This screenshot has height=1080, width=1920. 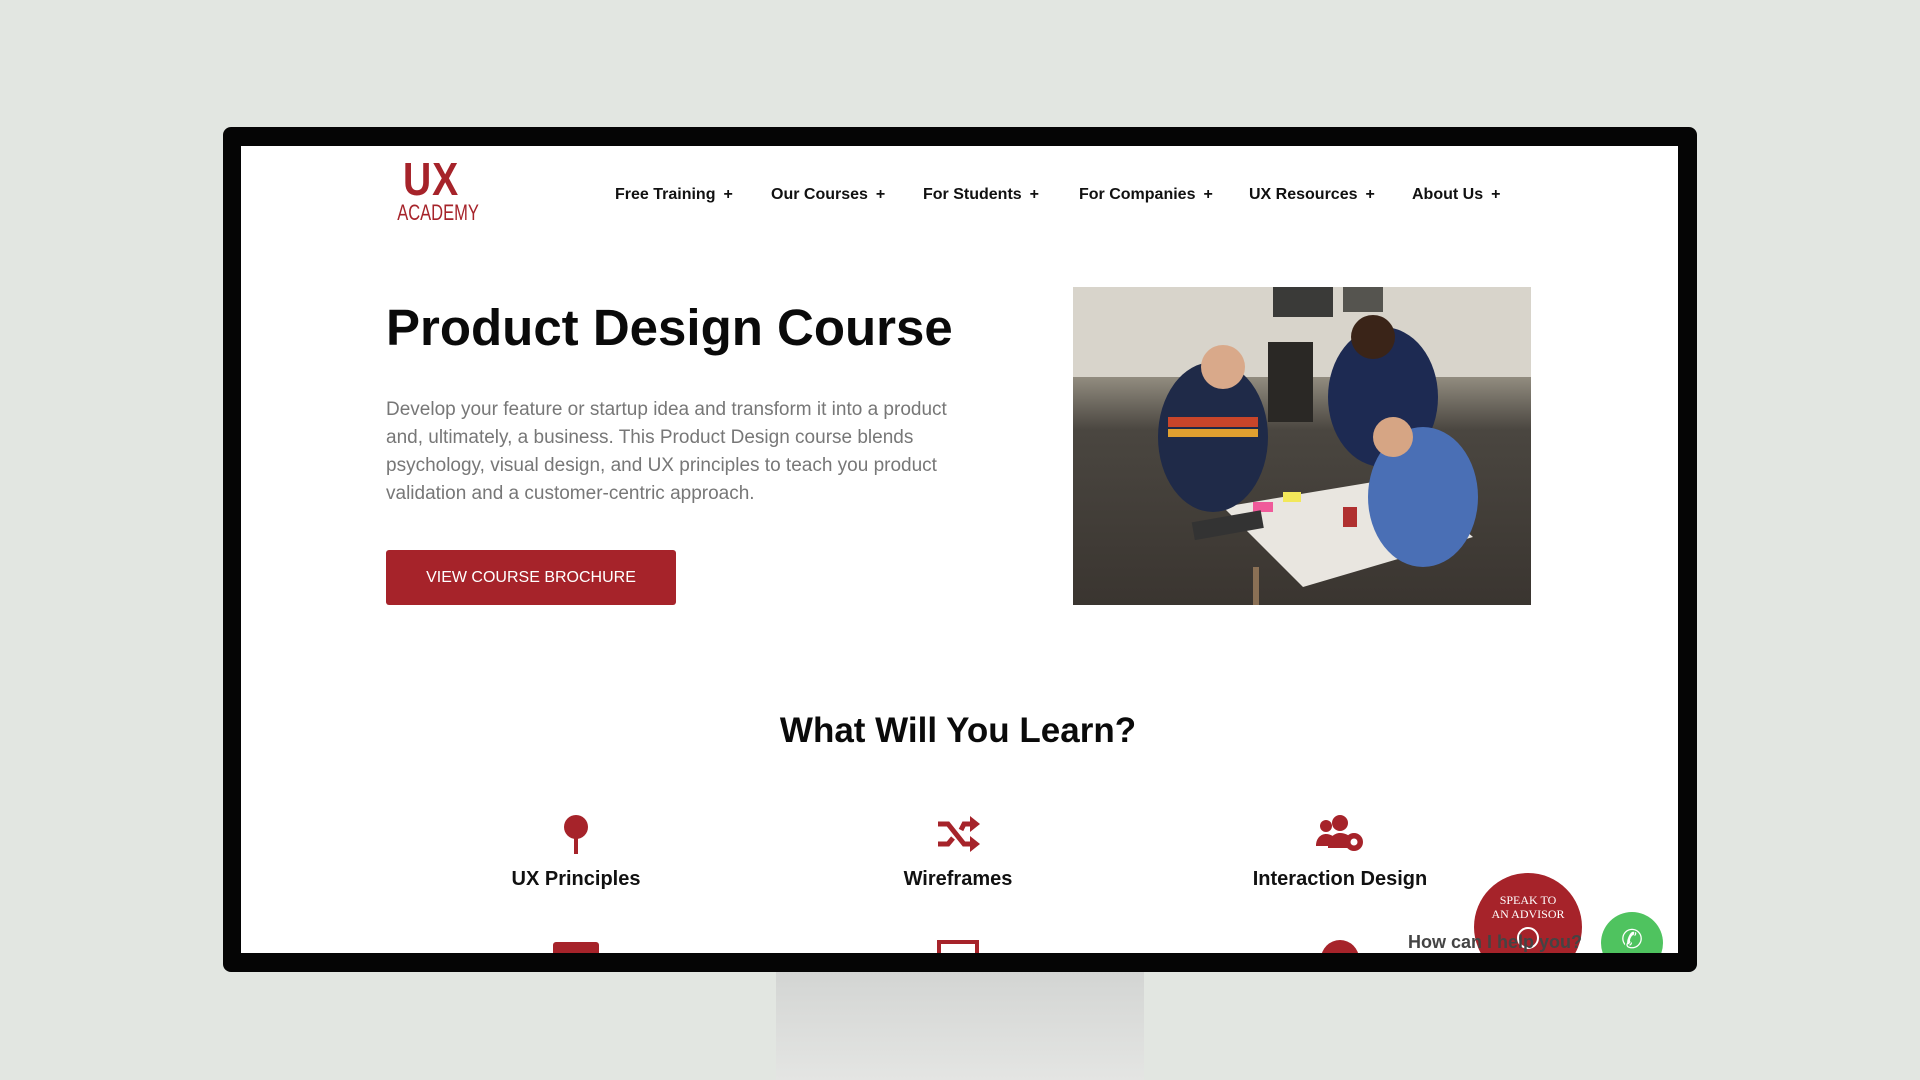 I want to click on chat-help-text: How can I help you?, so click(x=1495, y=942).